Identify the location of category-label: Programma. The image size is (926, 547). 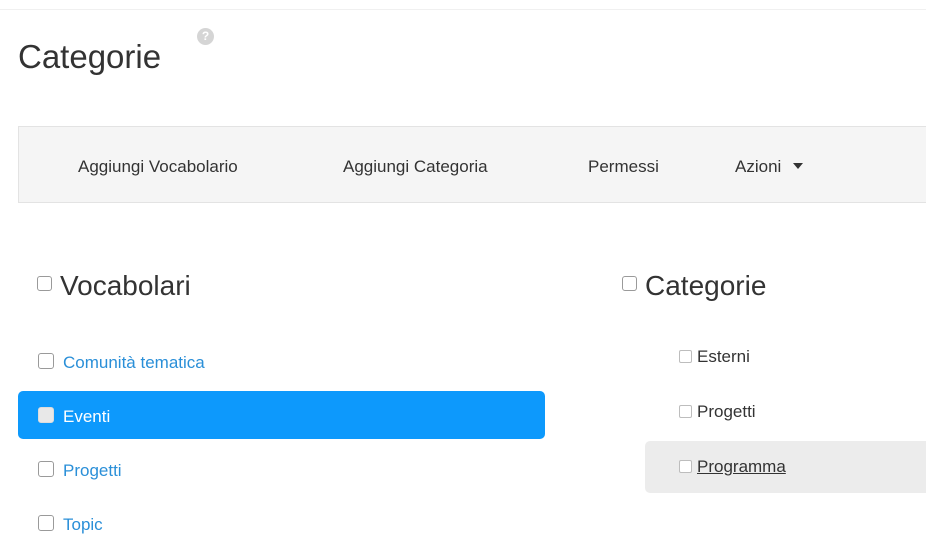
(741, 466).